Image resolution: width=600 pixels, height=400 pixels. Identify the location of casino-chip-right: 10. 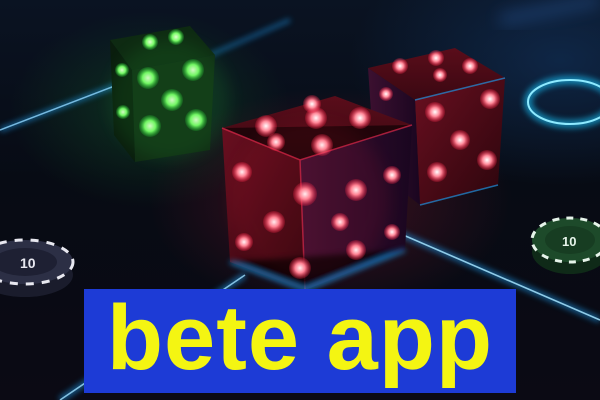
(565, 245).